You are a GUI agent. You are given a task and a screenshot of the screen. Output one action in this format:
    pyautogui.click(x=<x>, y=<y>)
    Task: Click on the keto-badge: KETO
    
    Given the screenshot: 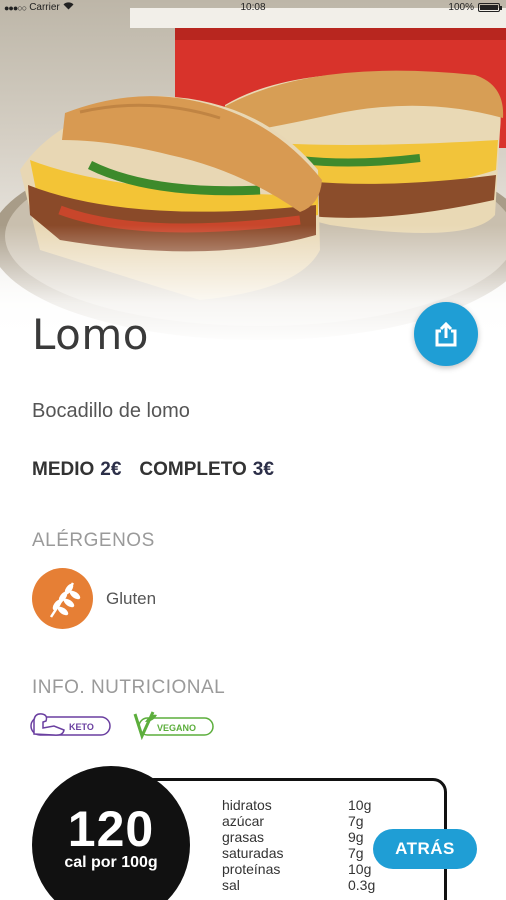 What is the action you would take?
    pyautogui.click(x=71, y=725)
    